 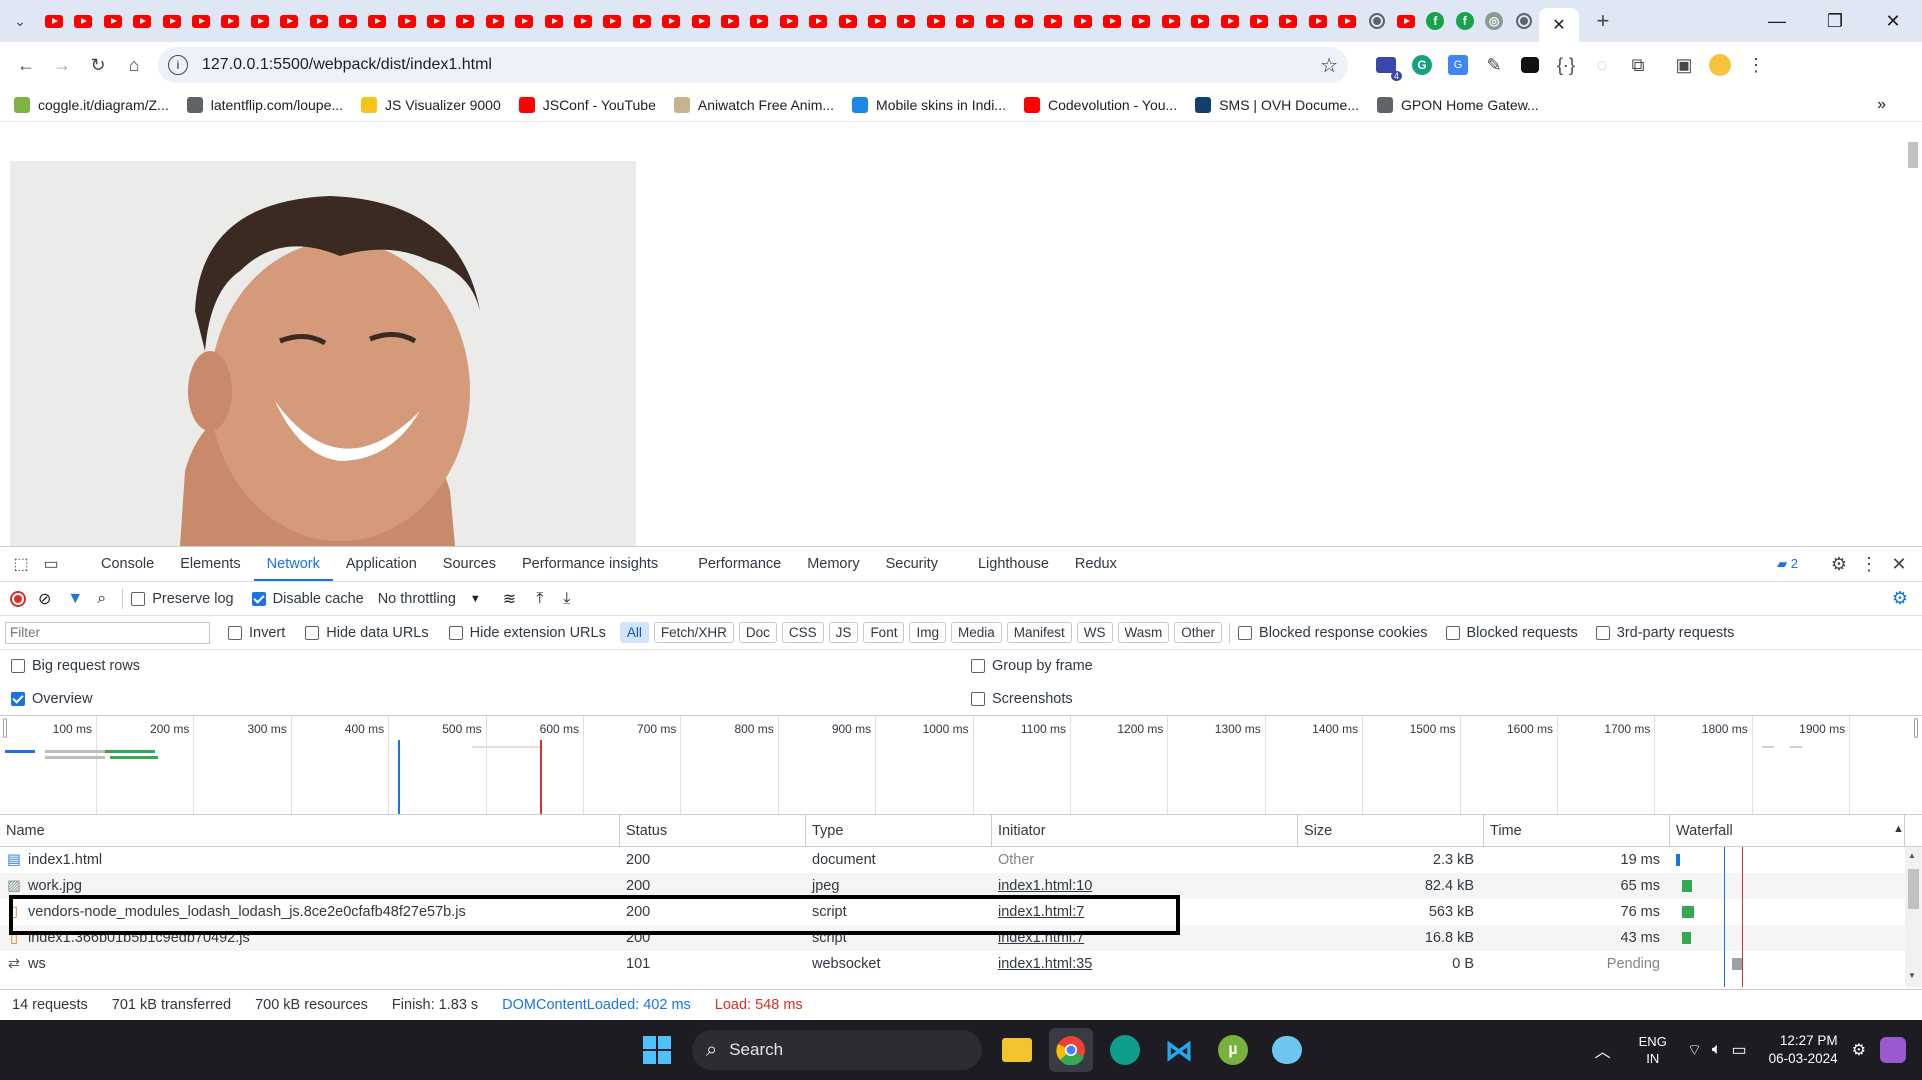 I want to click on column-header-initiator: Initiator, so click(x=1145, y=831).